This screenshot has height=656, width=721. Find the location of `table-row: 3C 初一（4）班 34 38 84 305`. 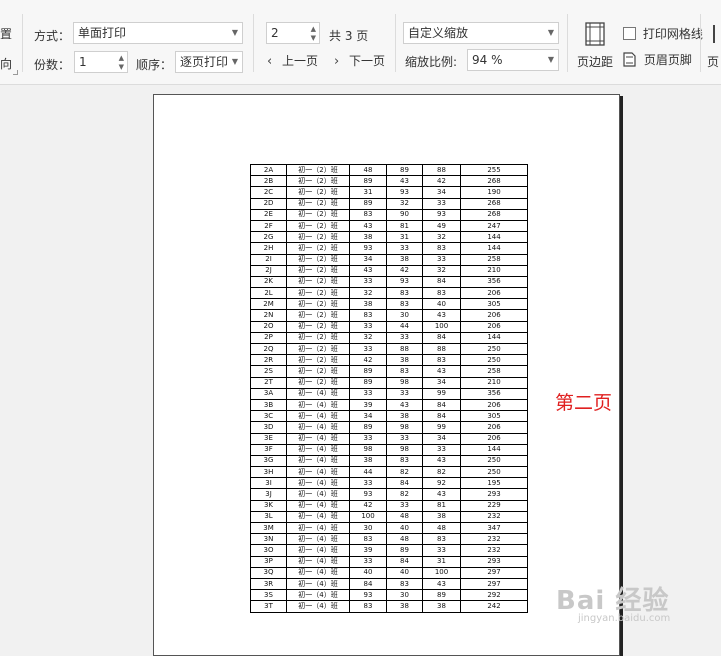

table-row: 3C 初一（4）班 34 38 84 305 is located at coordinates (389, 416).